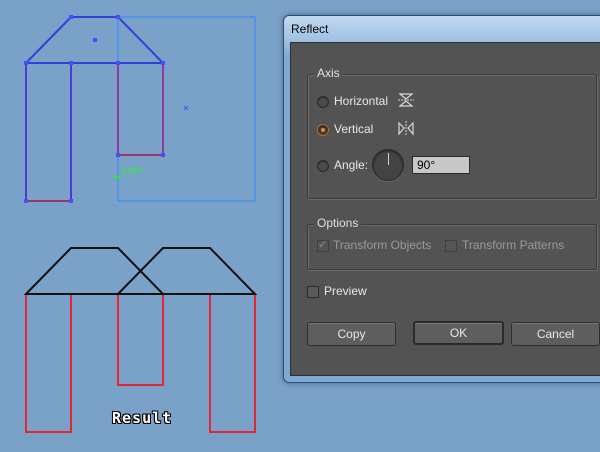 The image size is (600, 452). Describe the element at coordinates (458, 333) in the screenshot. I see `ok-button: OK` at that location.